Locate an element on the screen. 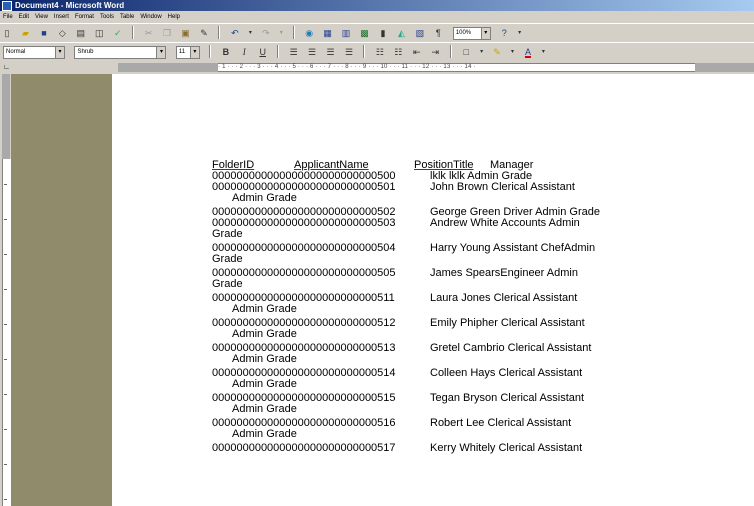 This screenshot has width=754, height=506. toolbar-options-icon: ▾ is located at coordinates (520, 33).